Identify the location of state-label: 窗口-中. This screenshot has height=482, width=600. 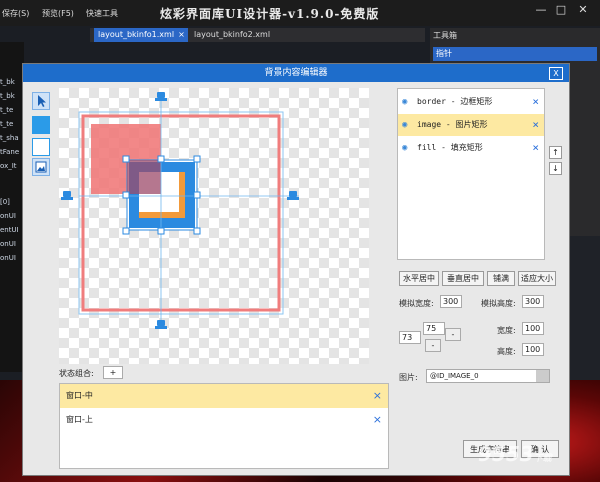
(79, 395).